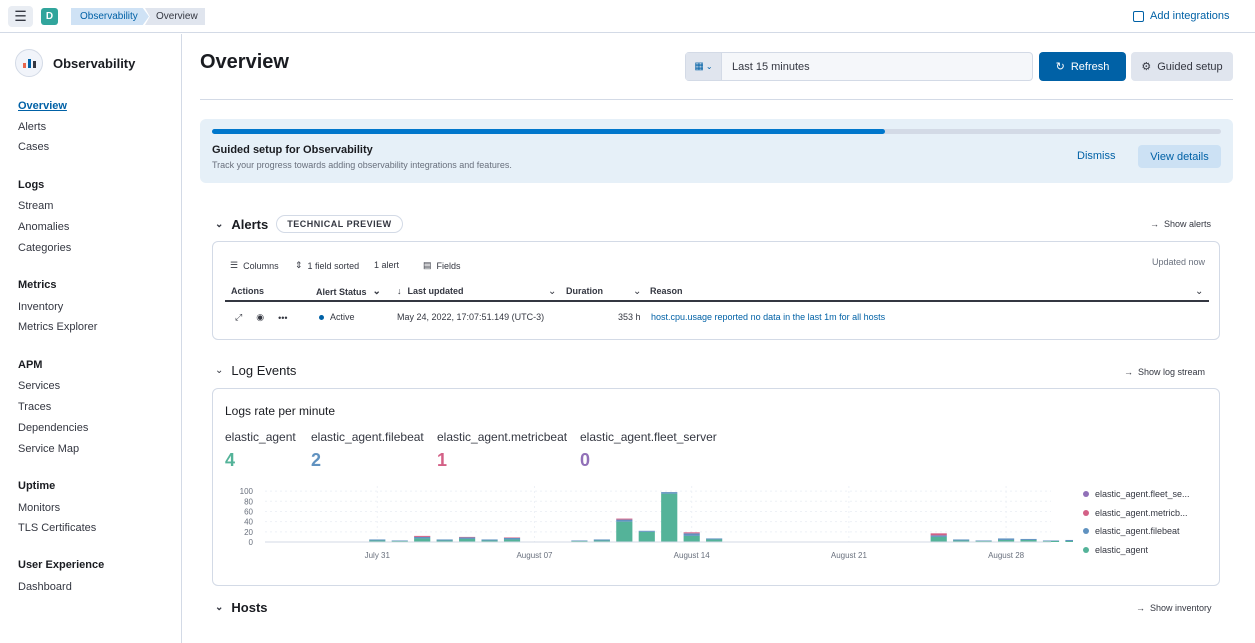 This screenshot has width=1255, height=643. What do you see at coordinates (40, 307) in the screenshot?
I see `sidebar-item-inventory: Inventory` at bounding box center [40, 307].